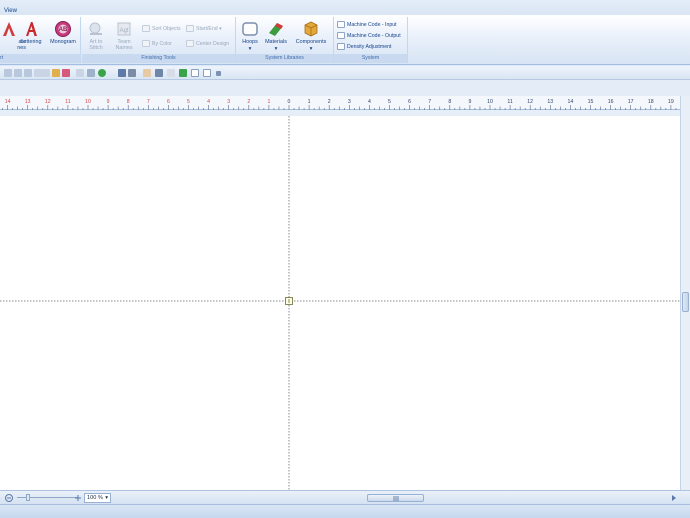  Describe the element at coordinates (159, 73) in the screenshot. I see `select-icon` at that location.